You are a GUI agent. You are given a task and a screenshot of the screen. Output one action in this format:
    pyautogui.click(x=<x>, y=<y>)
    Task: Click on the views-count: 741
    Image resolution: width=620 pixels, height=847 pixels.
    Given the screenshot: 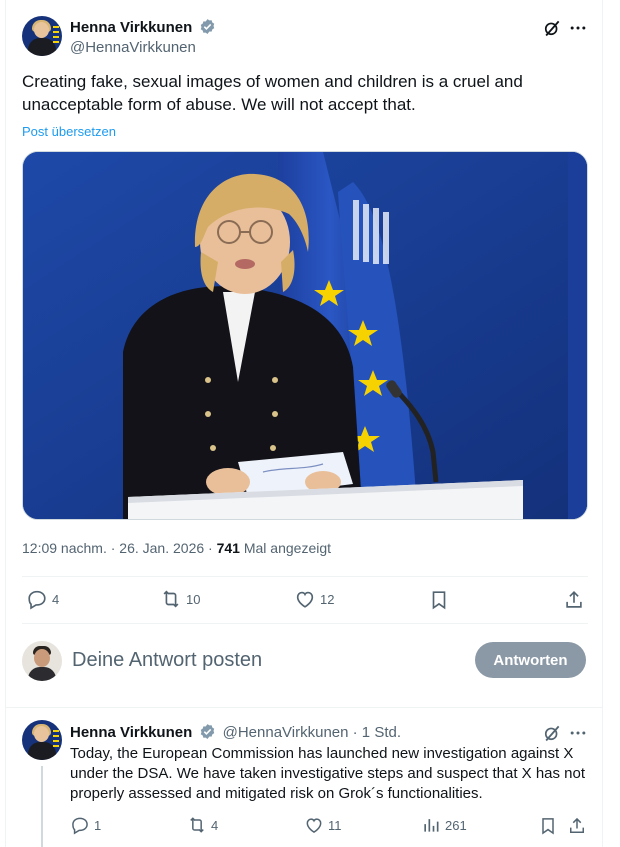 What is the action you would take?
    pyautogui.click(x=228, y=548)
    